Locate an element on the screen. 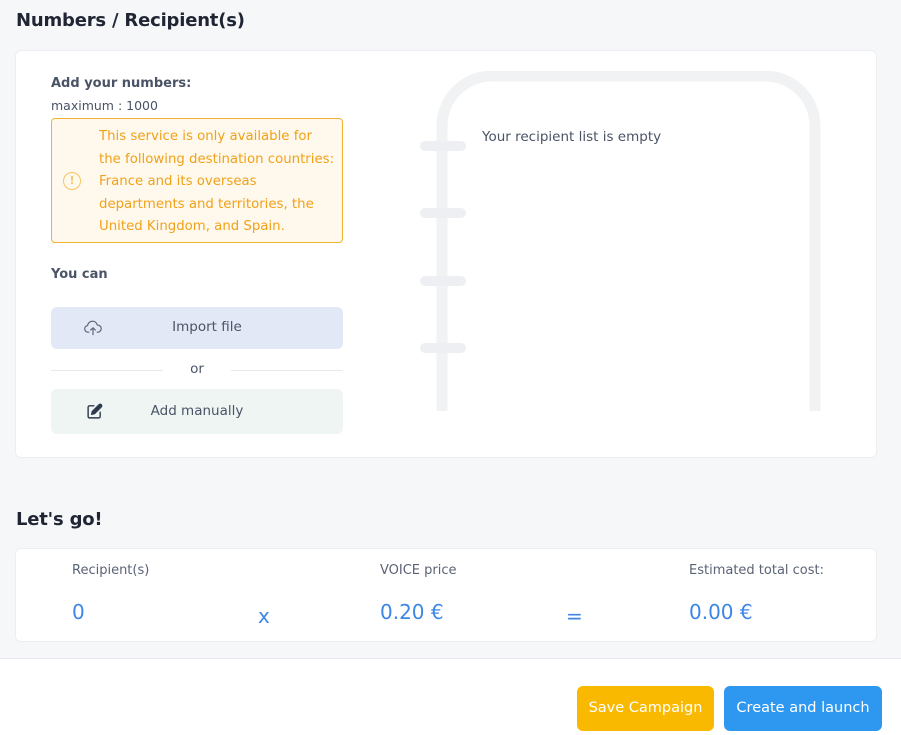 This screenshot has width=901, height=735. add-manually-button: Add manually is located at coordinates (197, 411).